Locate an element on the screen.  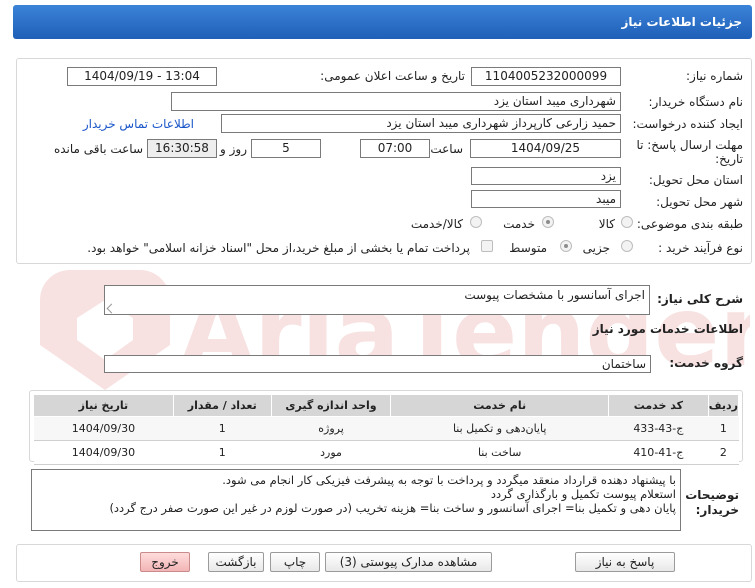
exit-button: خروج is located at coordinates (165, 562).